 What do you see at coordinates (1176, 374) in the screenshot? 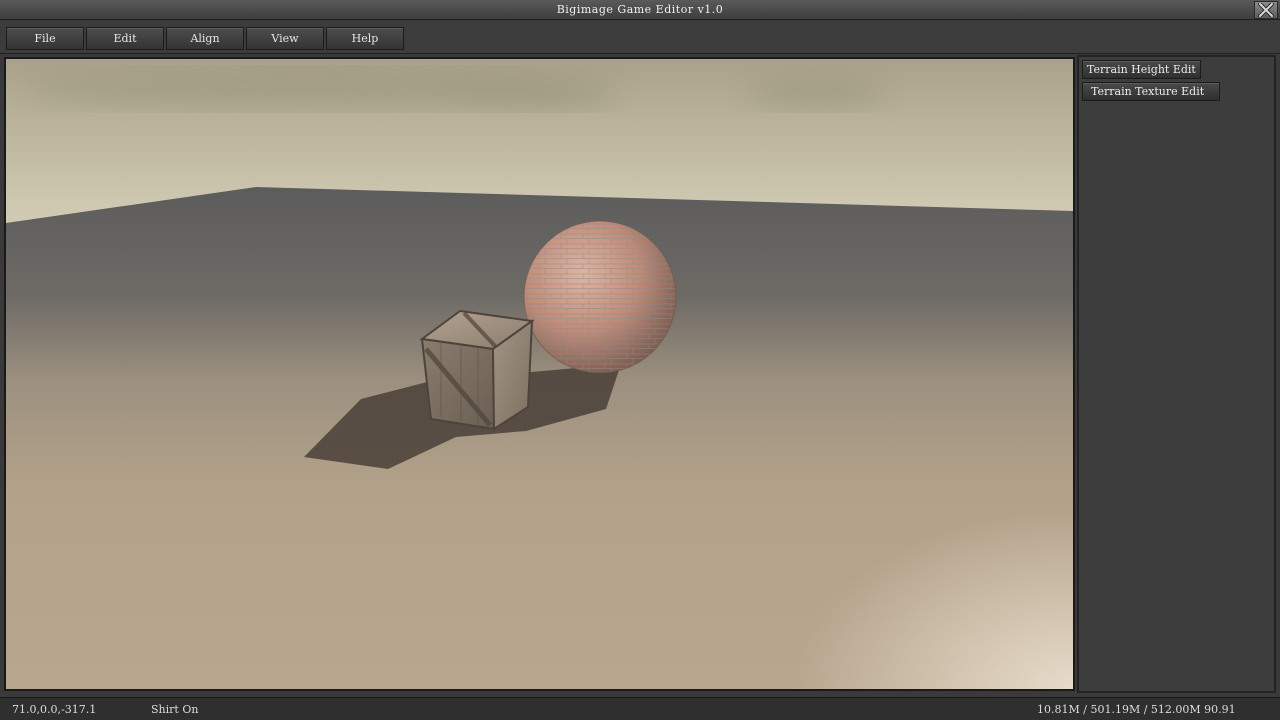
I see `tool-panel: Terrain Height Edit Terrain Texture Edit` at bounding box center [1176, 374].